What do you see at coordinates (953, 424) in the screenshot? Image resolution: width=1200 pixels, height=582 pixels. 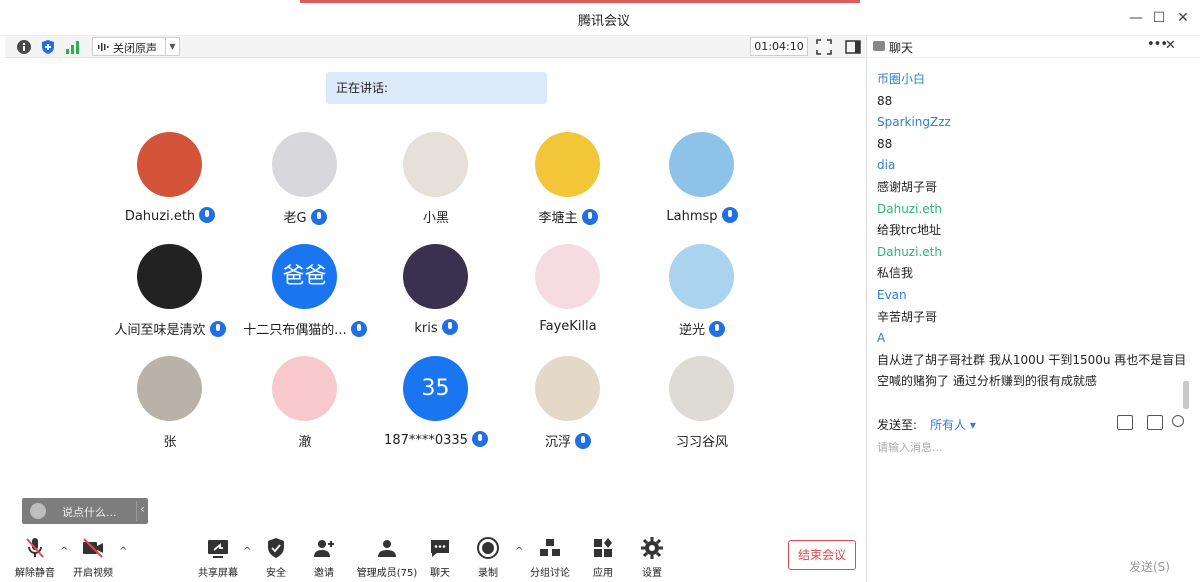 I see `send-to-dropdown: 所有人 ▾` at bounding box center [953, 424].